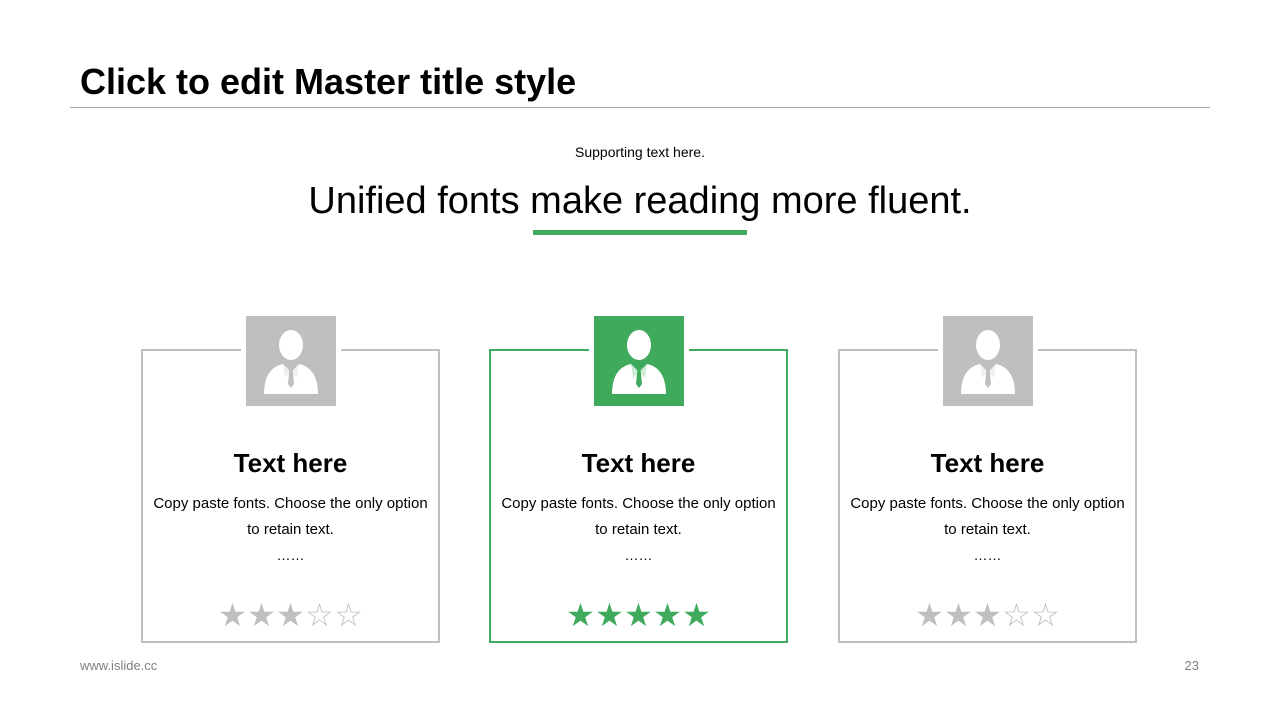  What do you see at coordinates (640, 201) in the screenshot?
I see `headline: Unified fonts make reading more fluent.` at bounding box center [640, 201].